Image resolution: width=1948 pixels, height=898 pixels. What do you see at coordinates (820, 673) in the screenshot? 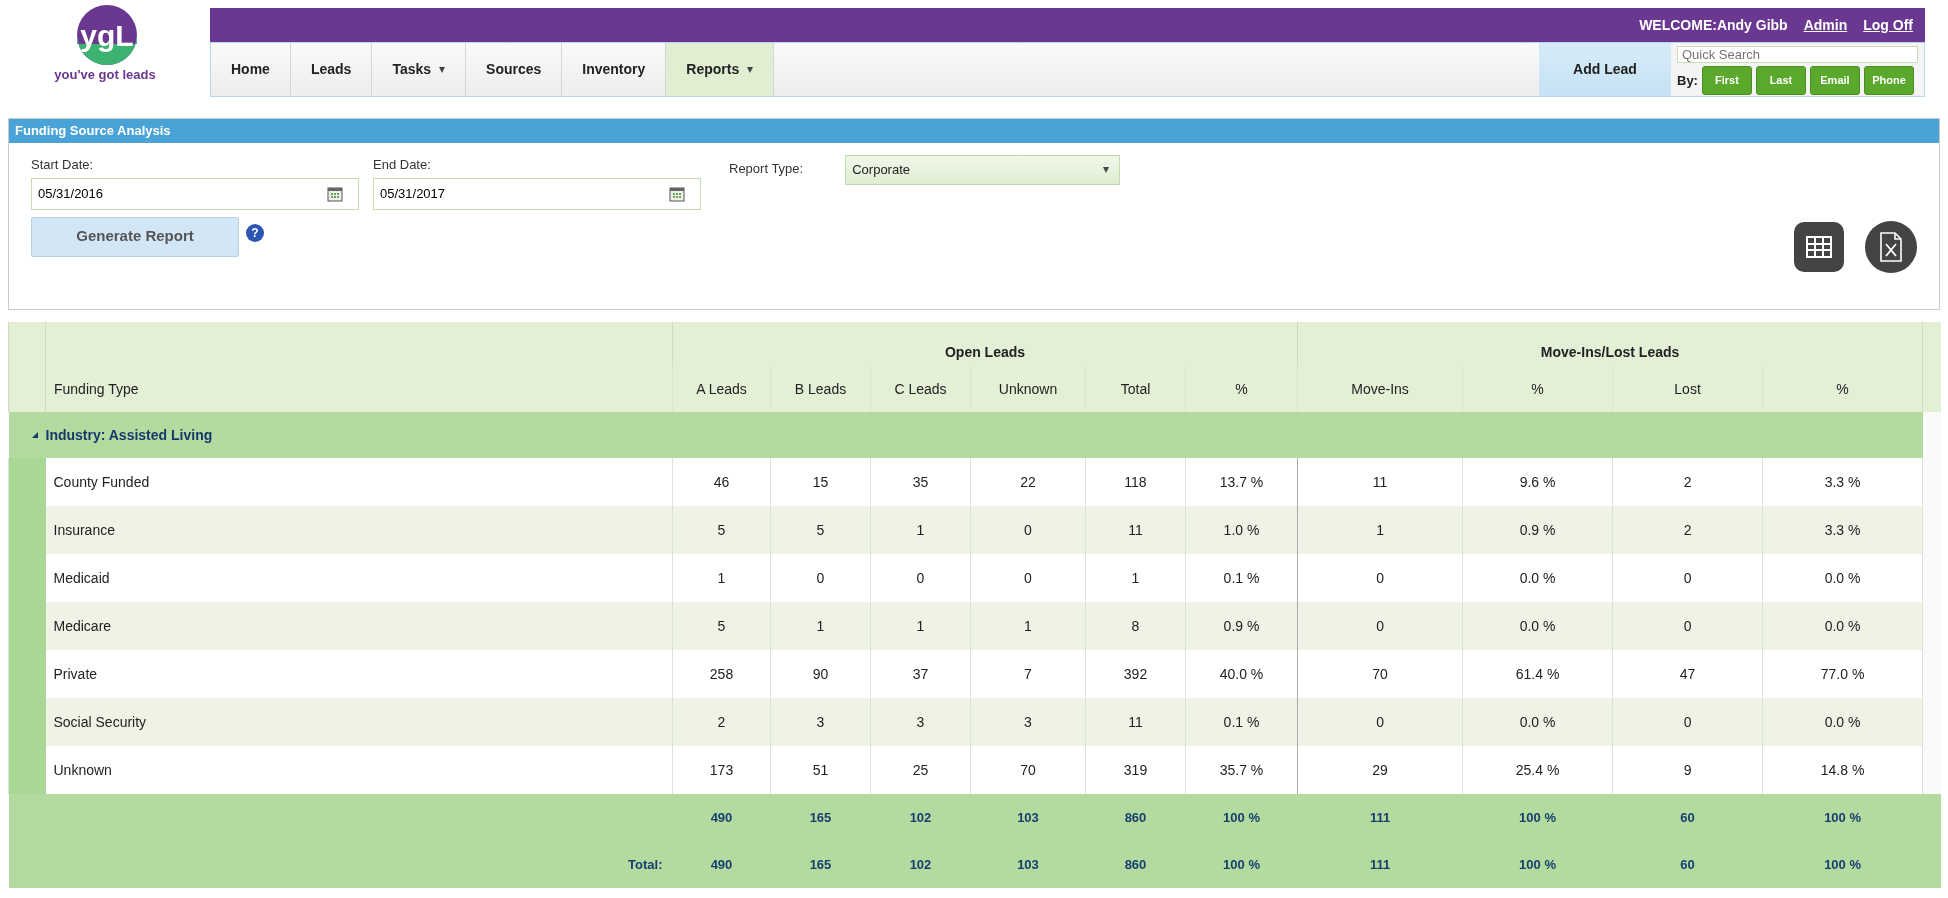
I see `table-cell: 90` at bounding box center [820, 673].